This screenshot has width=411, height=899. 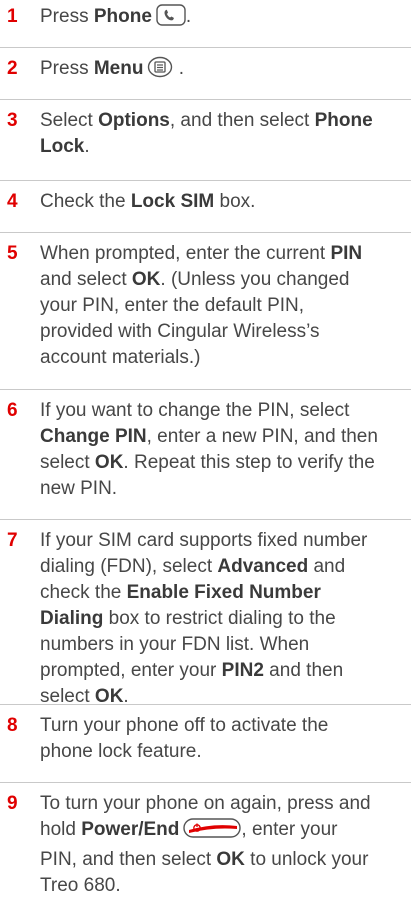 I want to click on step-number: 1, so click(x=12, y=16).